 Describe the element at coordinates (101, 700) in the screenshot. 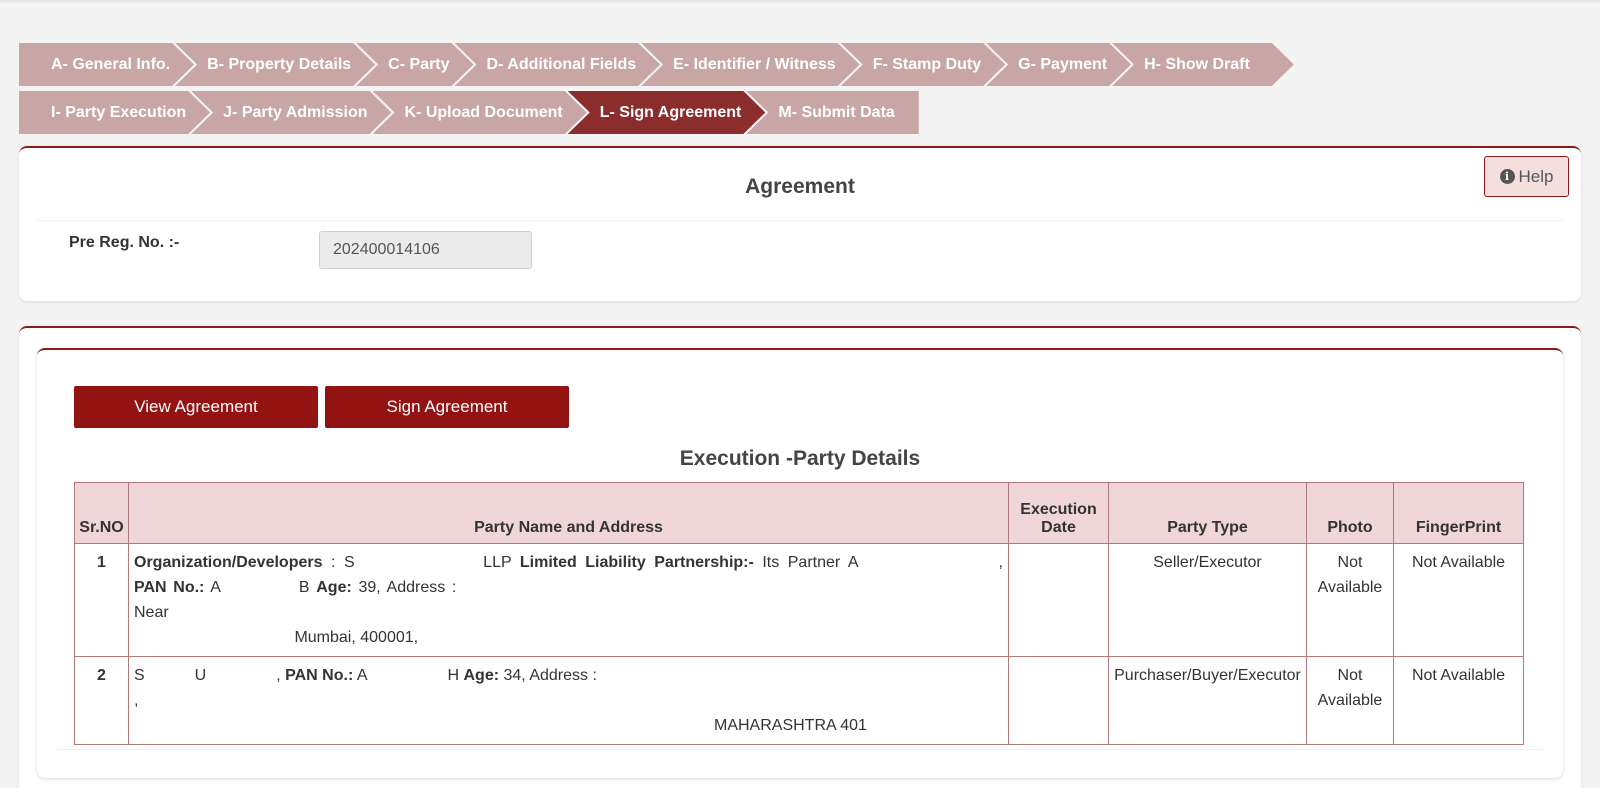

I see `sr-no-cell: 2` at that location.